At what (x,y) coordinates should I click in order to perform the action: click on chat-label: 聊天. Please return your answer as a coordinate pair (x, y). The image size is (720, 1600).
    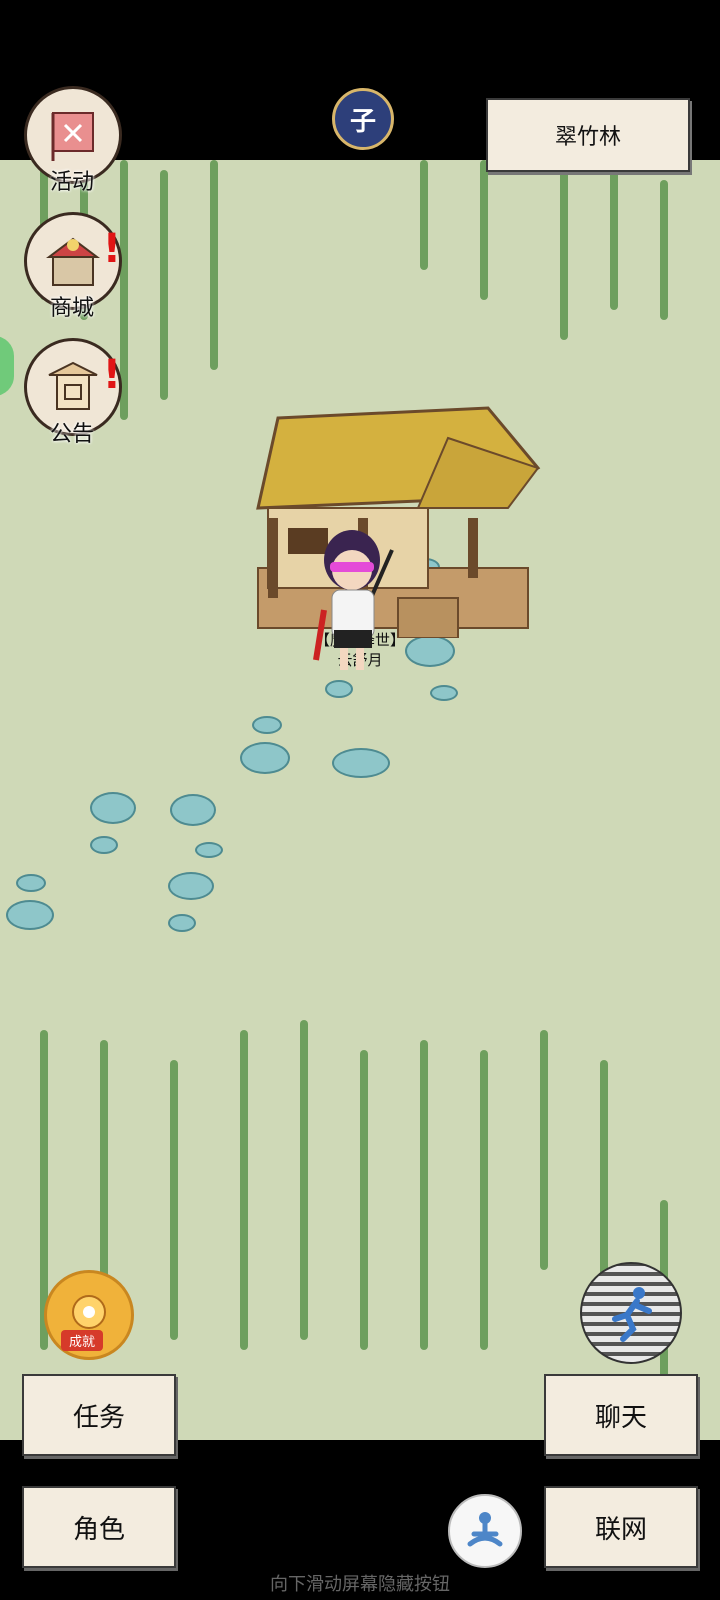
    Looking at the image, I should click on (620, 1417).